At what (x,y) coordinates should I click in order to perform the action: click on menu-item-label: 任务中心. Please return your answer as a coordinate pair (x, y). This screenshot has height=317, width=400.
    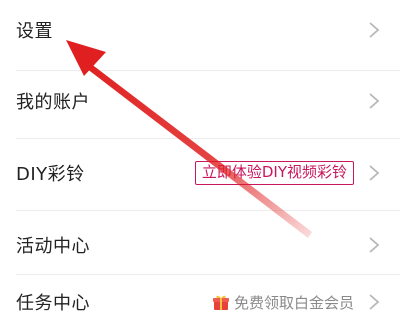
    Looking at the image, I should click on (53, 303).